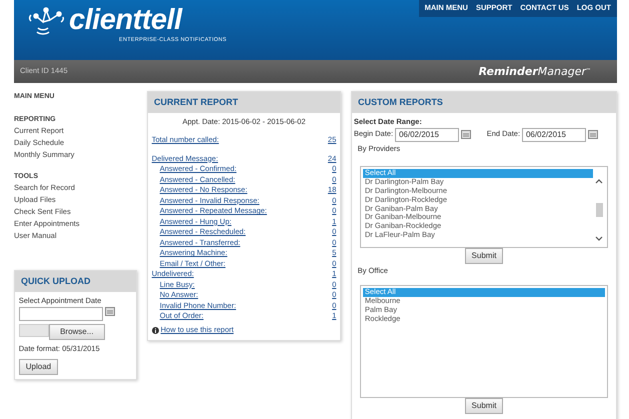 Image resolution: width=629 pixels, height=419 pixels. What do you see at coordinates (534, 72) in the screenshot?
I see `product-name: ReminderManager$^{™}$` at bounding box center [534, 72].